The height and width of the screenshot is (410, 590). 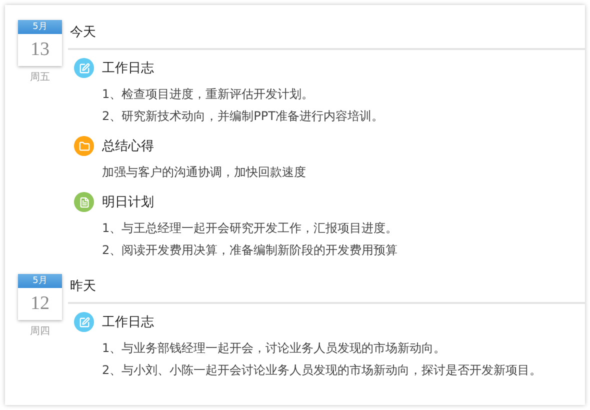 I want to click on entry-title: 总结心得, so click(x=128, y=146).